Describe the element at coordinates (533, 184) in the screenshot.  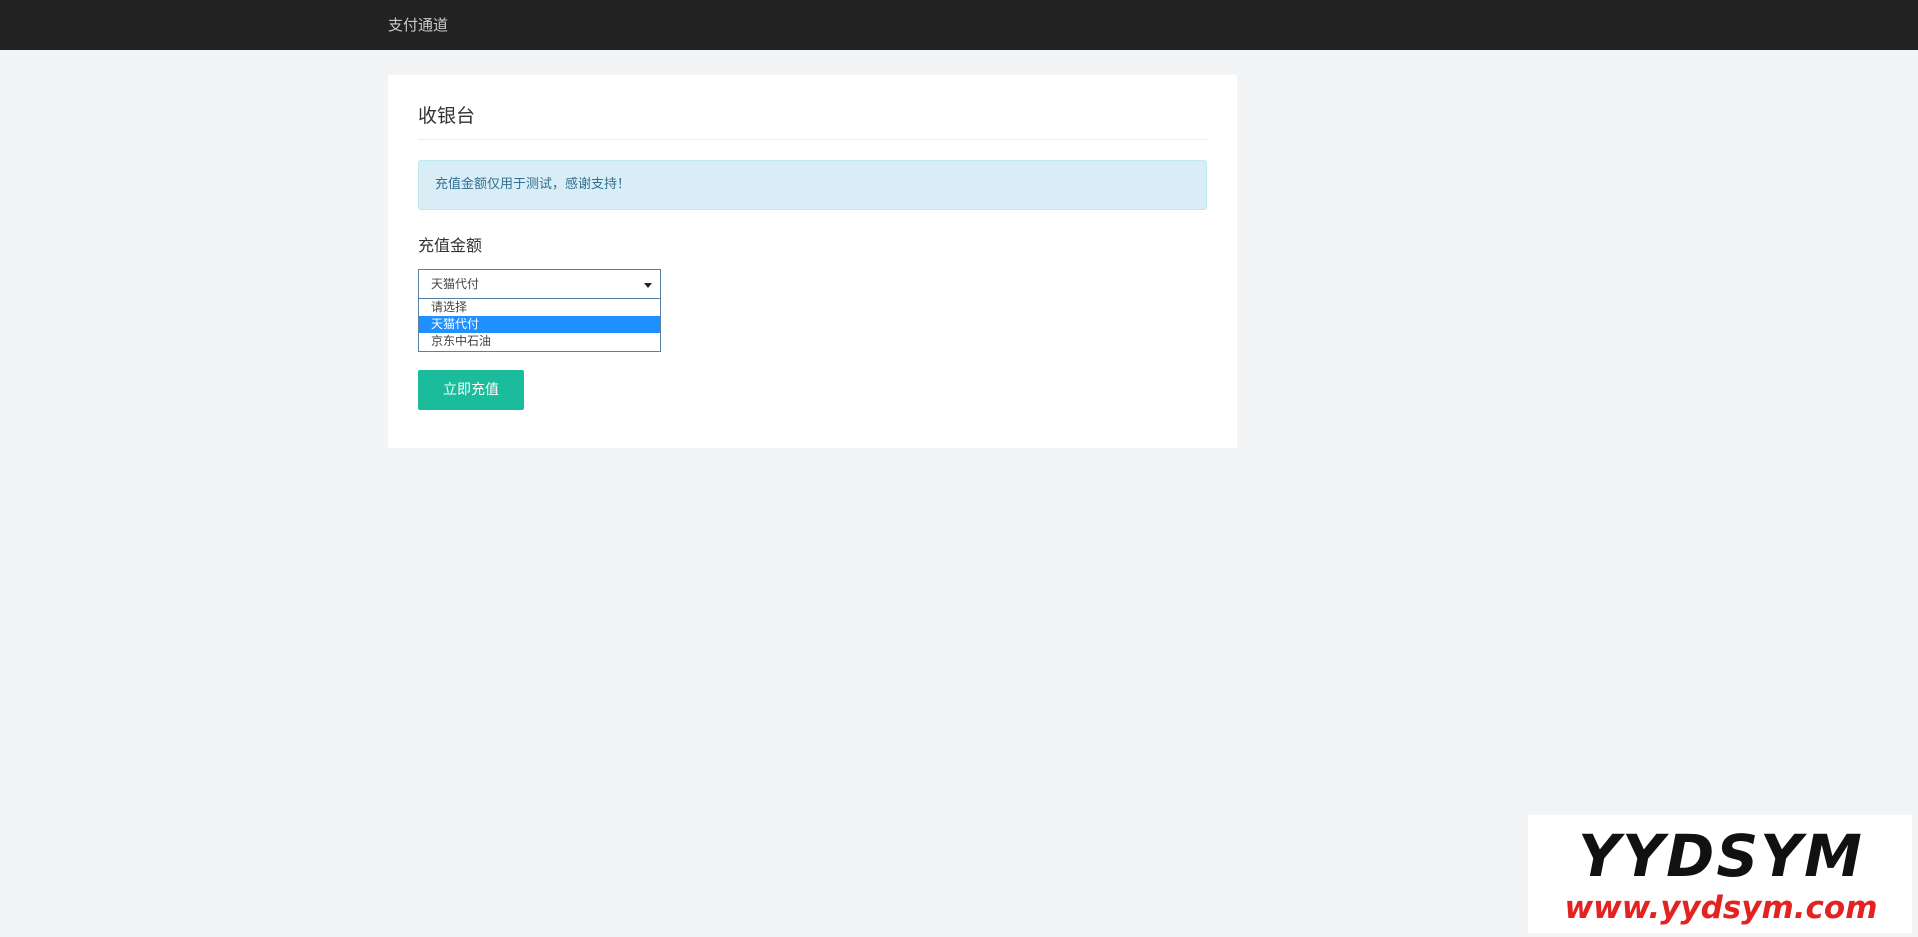
I see `alert-text: 充值金额仅用于测试，感谢支持！` at that location.